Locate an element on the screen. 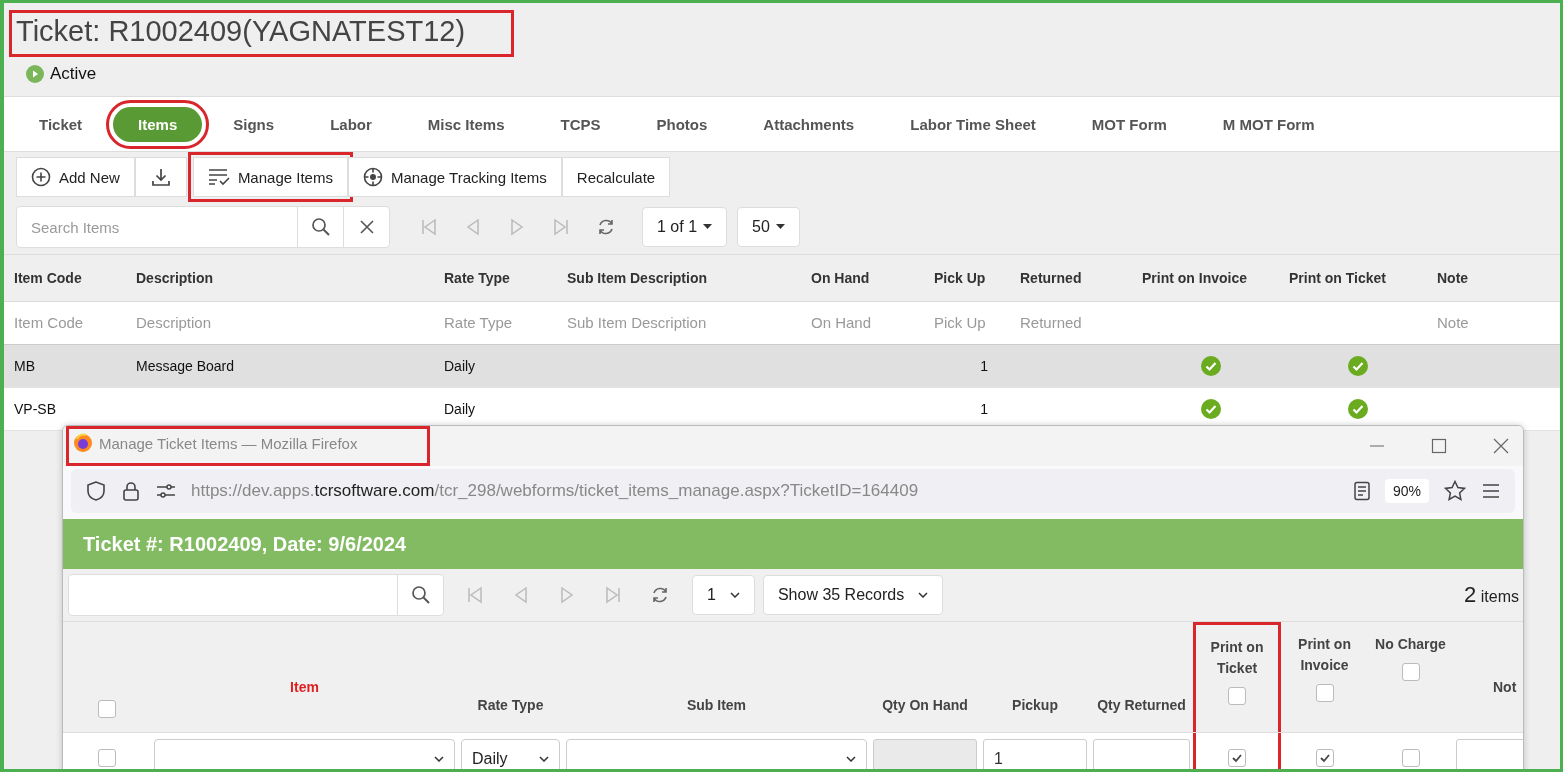 The image size is (1563, 772). column-header: Note is located at coordinates (1487, 278).